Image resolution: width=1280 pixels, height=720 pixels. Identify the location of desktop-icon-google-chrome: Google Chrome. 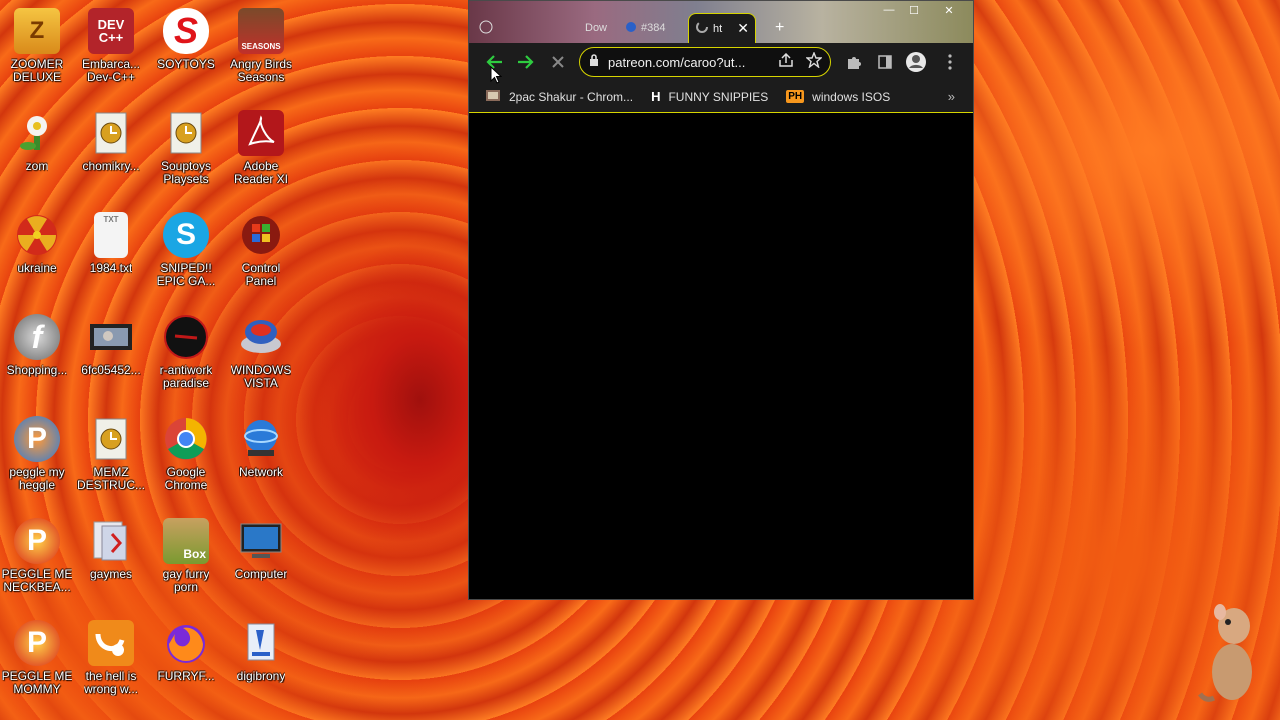
(186, 454).